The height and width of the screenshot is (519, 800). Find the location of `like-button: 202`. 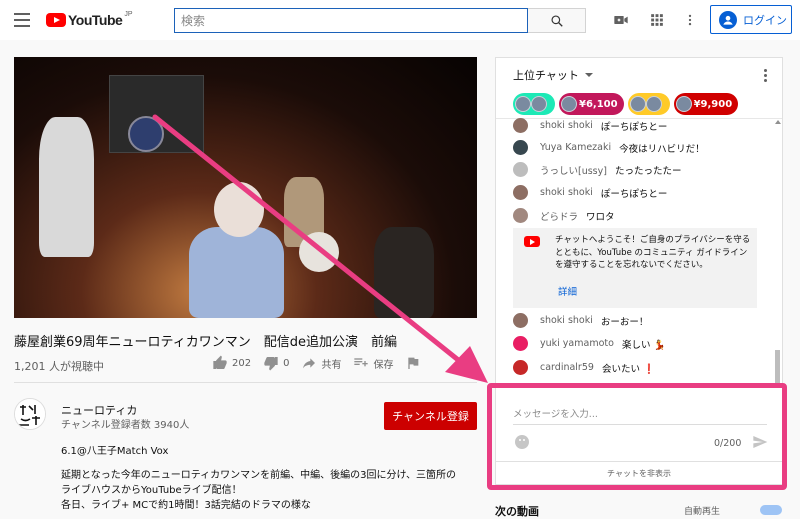

like-button: 202 is located at coordinates (231, 363).